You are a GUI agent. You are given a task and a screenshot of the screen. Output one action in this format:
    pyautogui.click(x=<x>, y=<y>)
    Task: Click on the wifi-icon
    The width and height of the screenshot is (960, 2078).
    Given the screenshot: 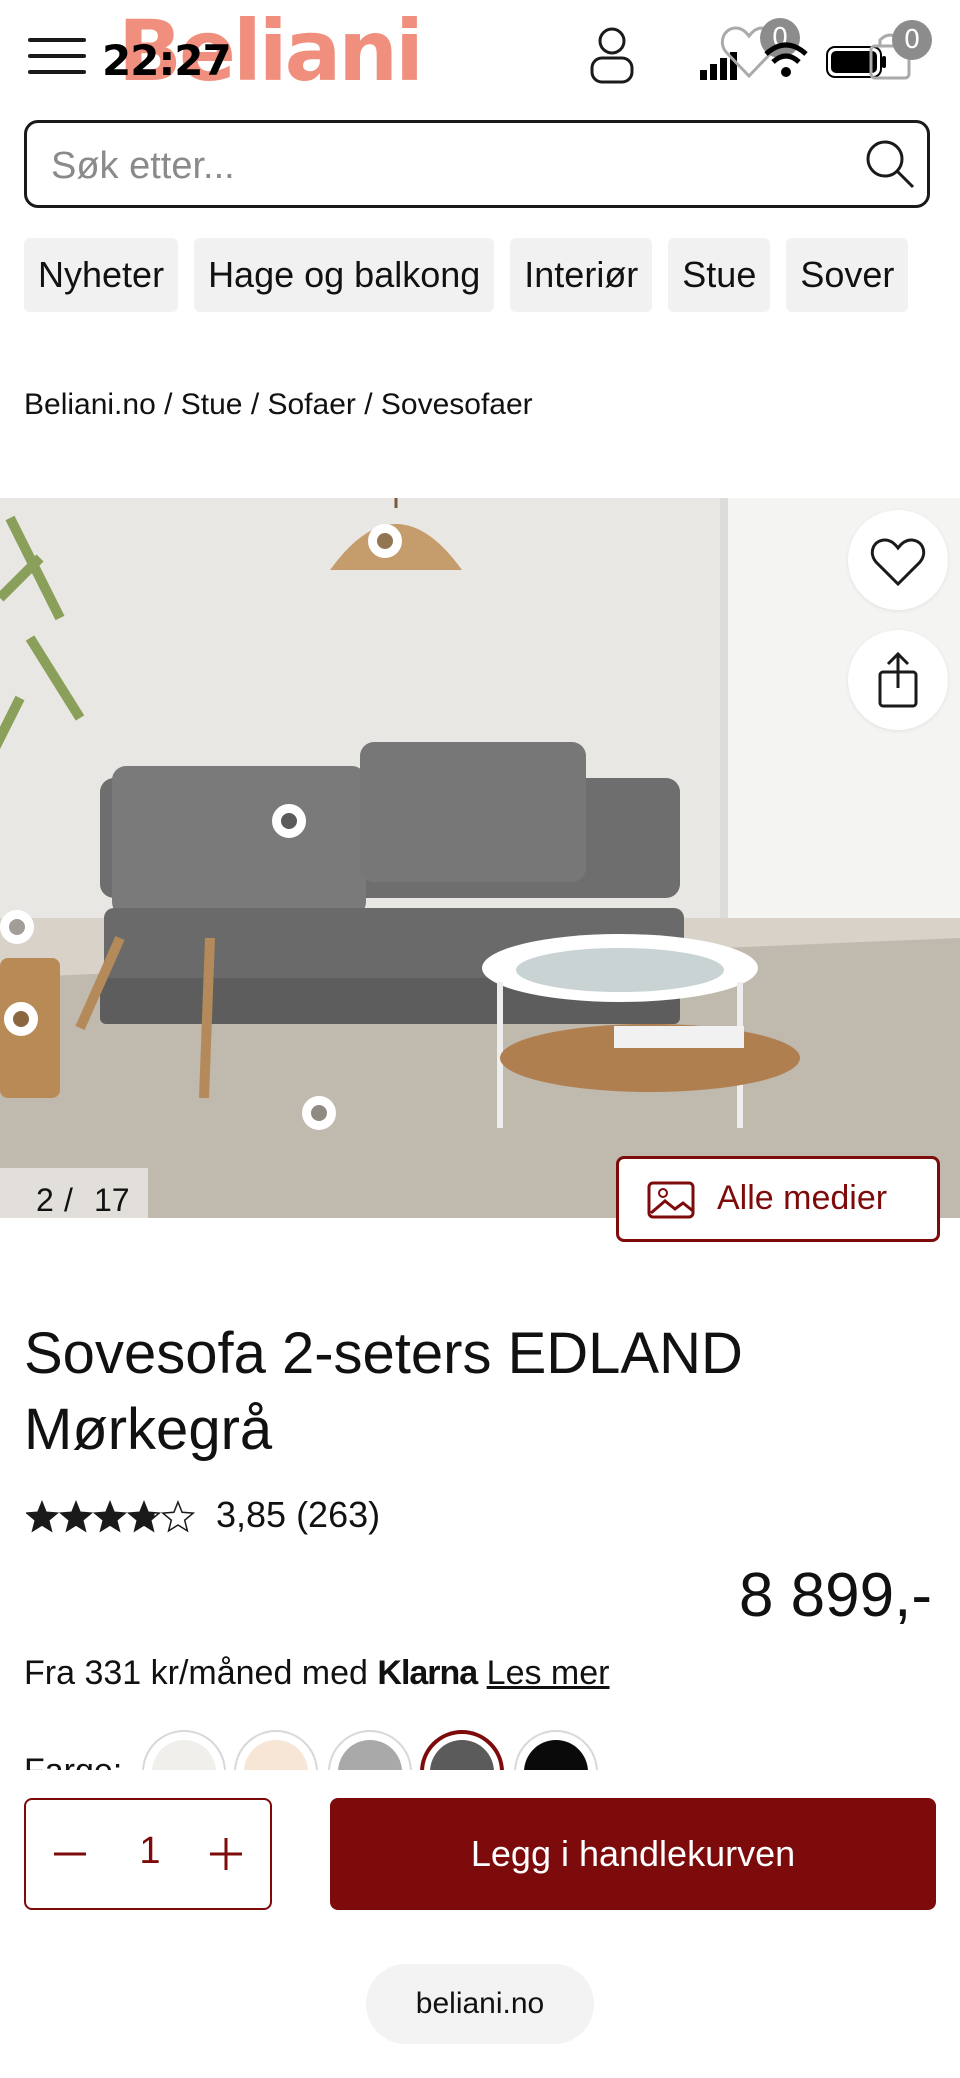 What is the action you would take?
    pyautogui.click(x=786, y=60)
    